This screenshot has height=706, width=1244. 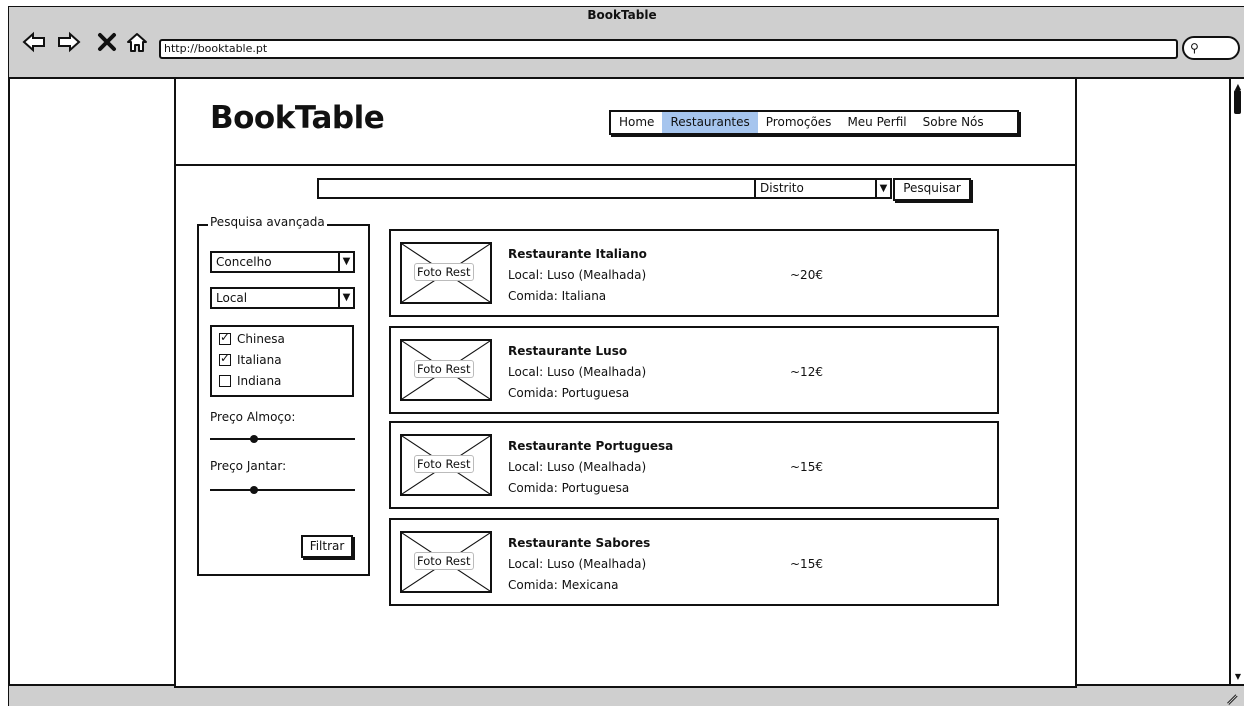 What do you see at coordinates (267, 222) in the screenshot?
I see `advanced-search-legend: Pesquisa avançada` at bounding box center [267, 222].